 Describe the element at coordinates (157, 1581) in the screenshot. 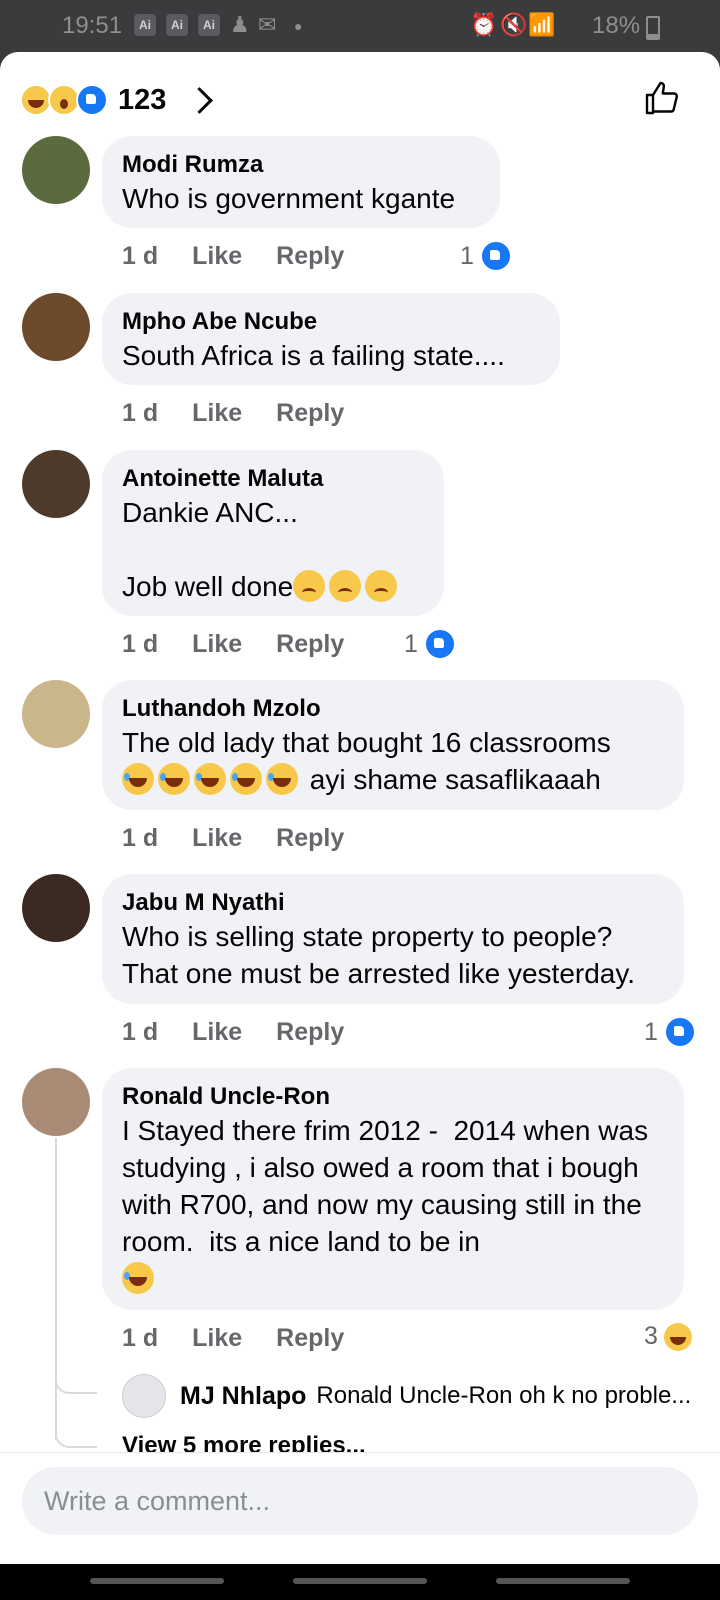

I see `nav-recents-button` at that location.